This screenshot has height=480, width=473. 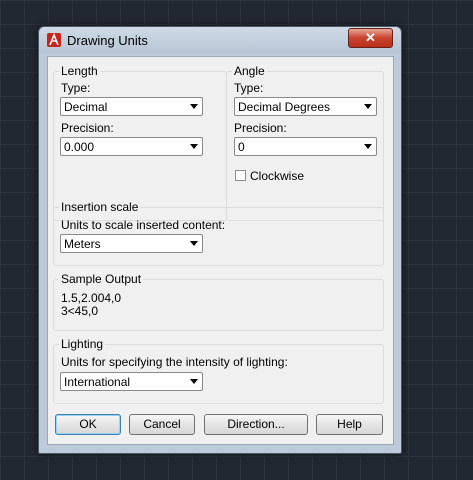 What do you see at coordinates (88, 424) in the screenshot?
I see `ok-button: OK` at bounding box center [88, 424].